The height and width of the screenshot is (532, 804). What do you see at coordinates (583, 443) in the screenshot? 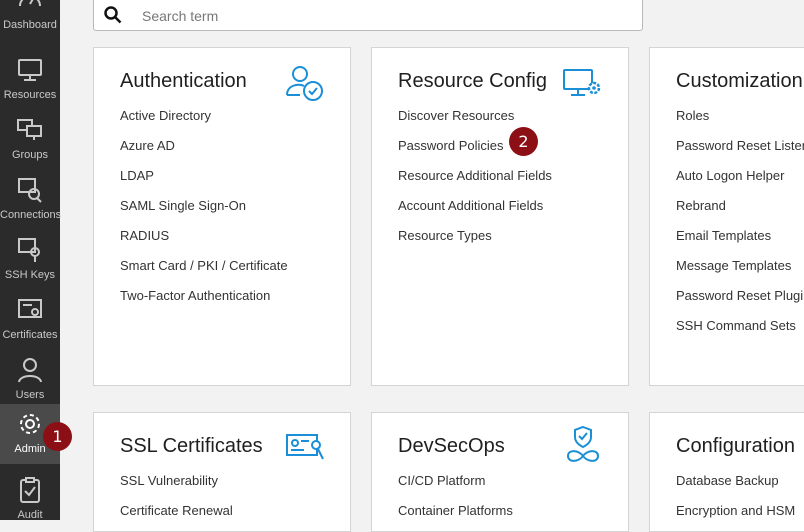
I see `shield-infinity-icon` at bounding box center [583, 443].